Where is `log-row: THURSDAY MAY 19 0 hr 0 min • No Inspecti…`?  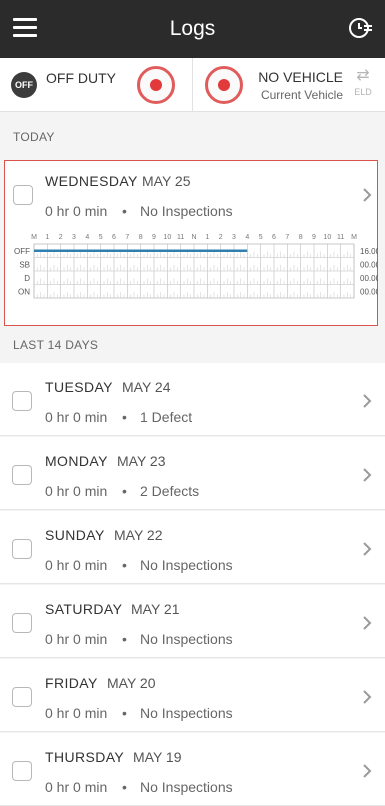 log-row: THURSDAY MAY 19 0 hr 0 min • No Inspecti… is located at coordinates (192, 769).